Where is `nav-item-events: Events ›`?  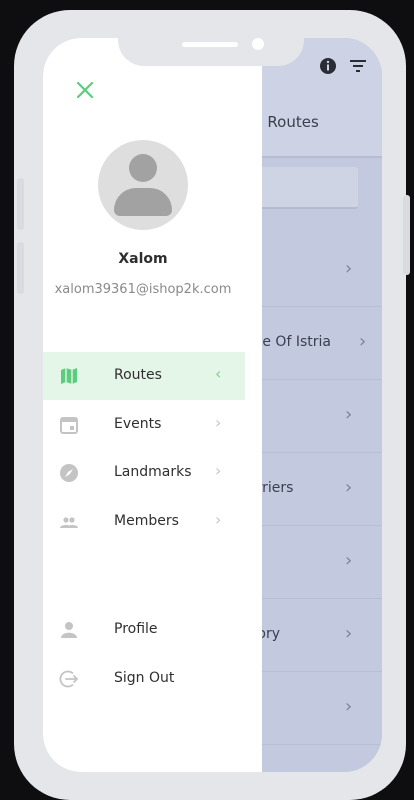 nav-item-events: Events › is located at coordinates (144, 425).